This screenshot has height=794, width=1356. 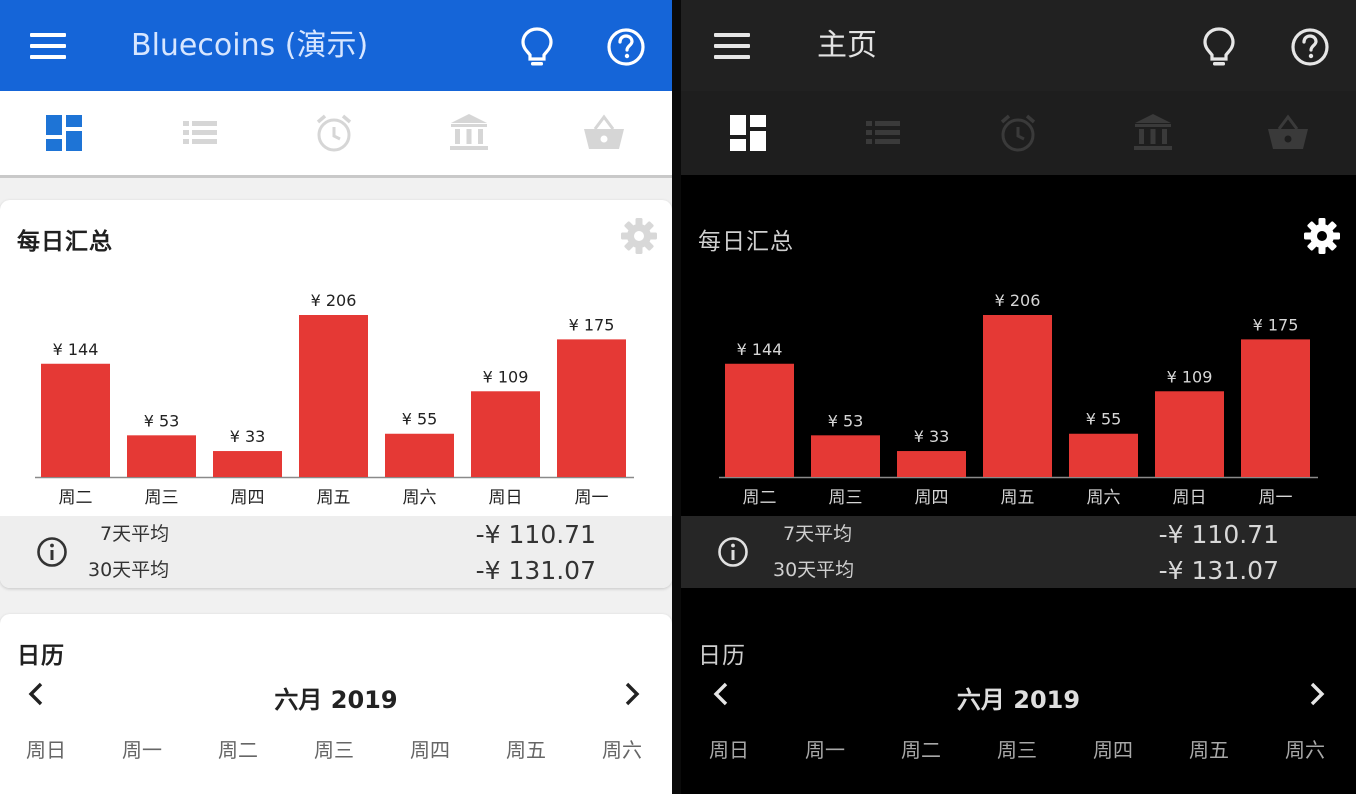 I want to click on shopping-basket-icon, so click(x=604, y=131).